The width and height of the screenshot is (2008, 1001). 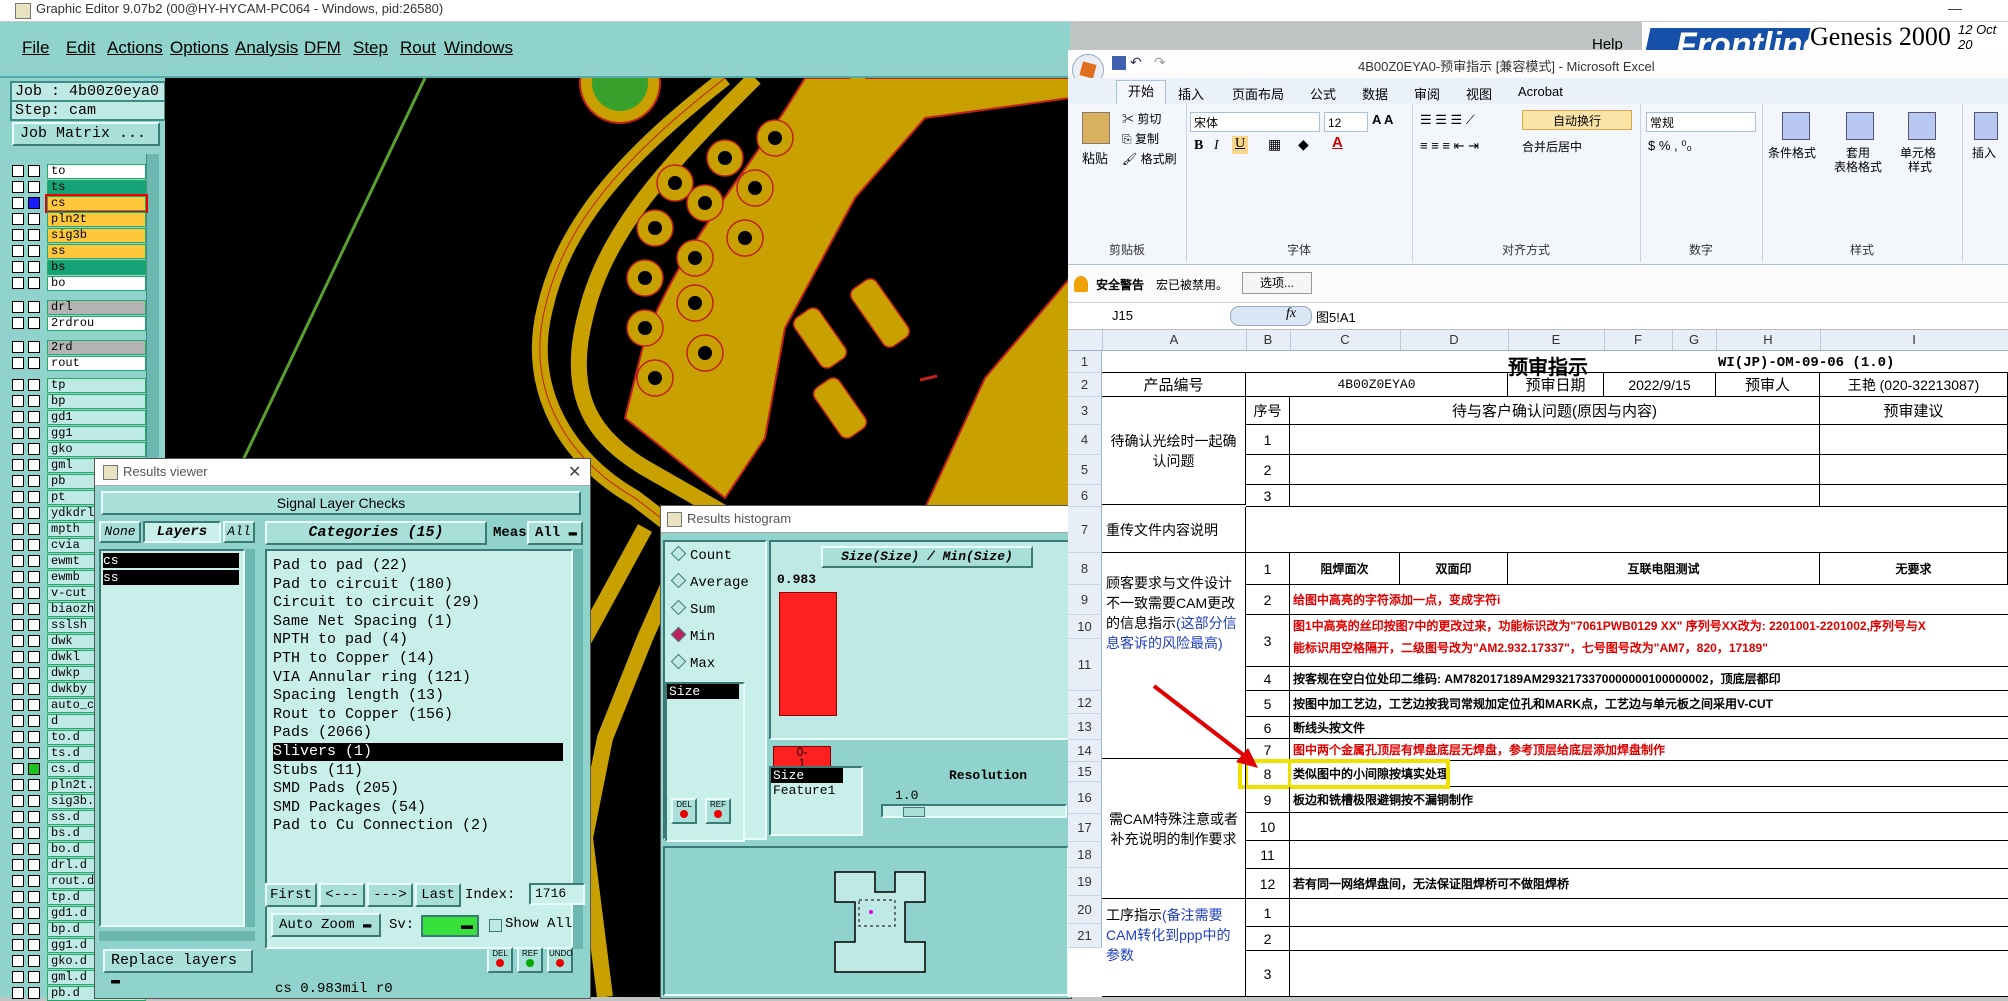 What do you see at coordinates (1174, 340) in the screenshot?
I see `col-a: A` at bounding box center [1174, 340].